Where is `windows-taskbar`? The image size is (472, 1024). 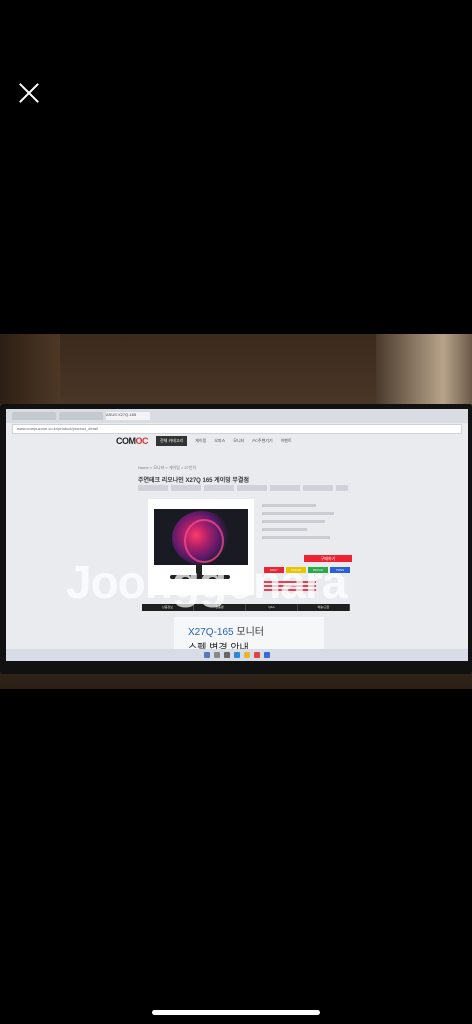
windows-taskbar is located at coordinates (237, 655).